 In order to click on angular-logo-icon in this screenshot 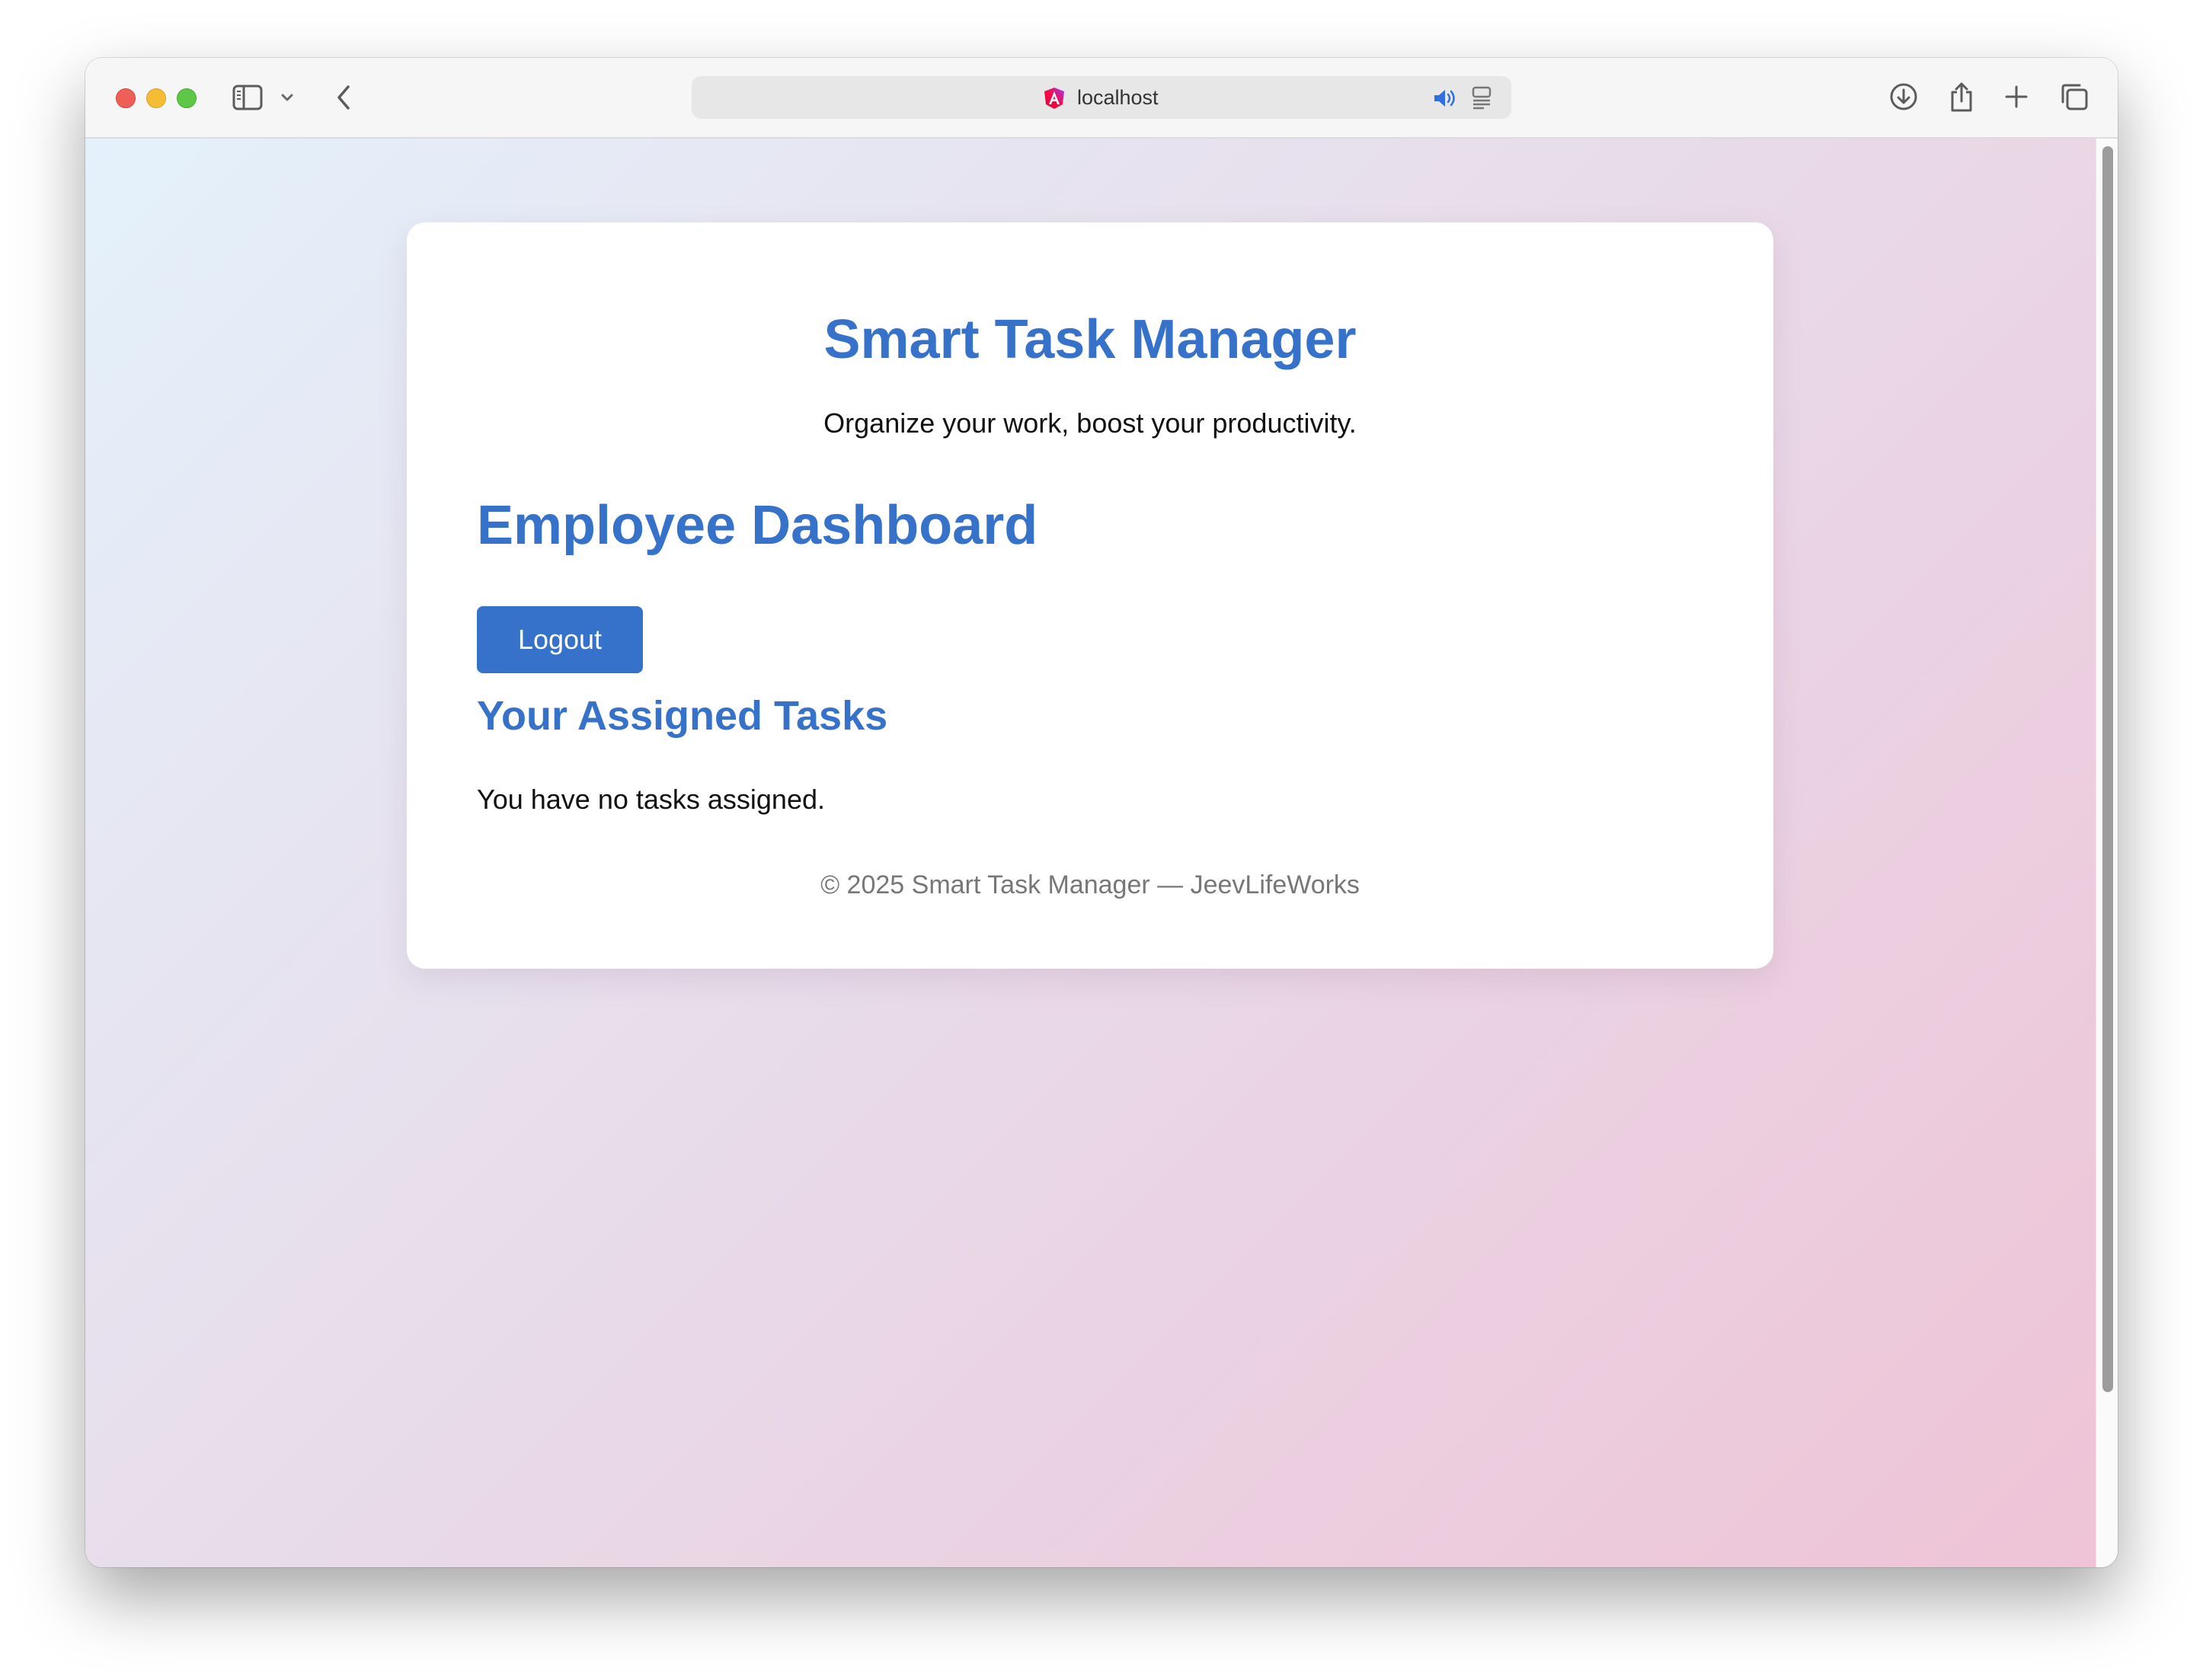, I will do `click(1054, 98)`.